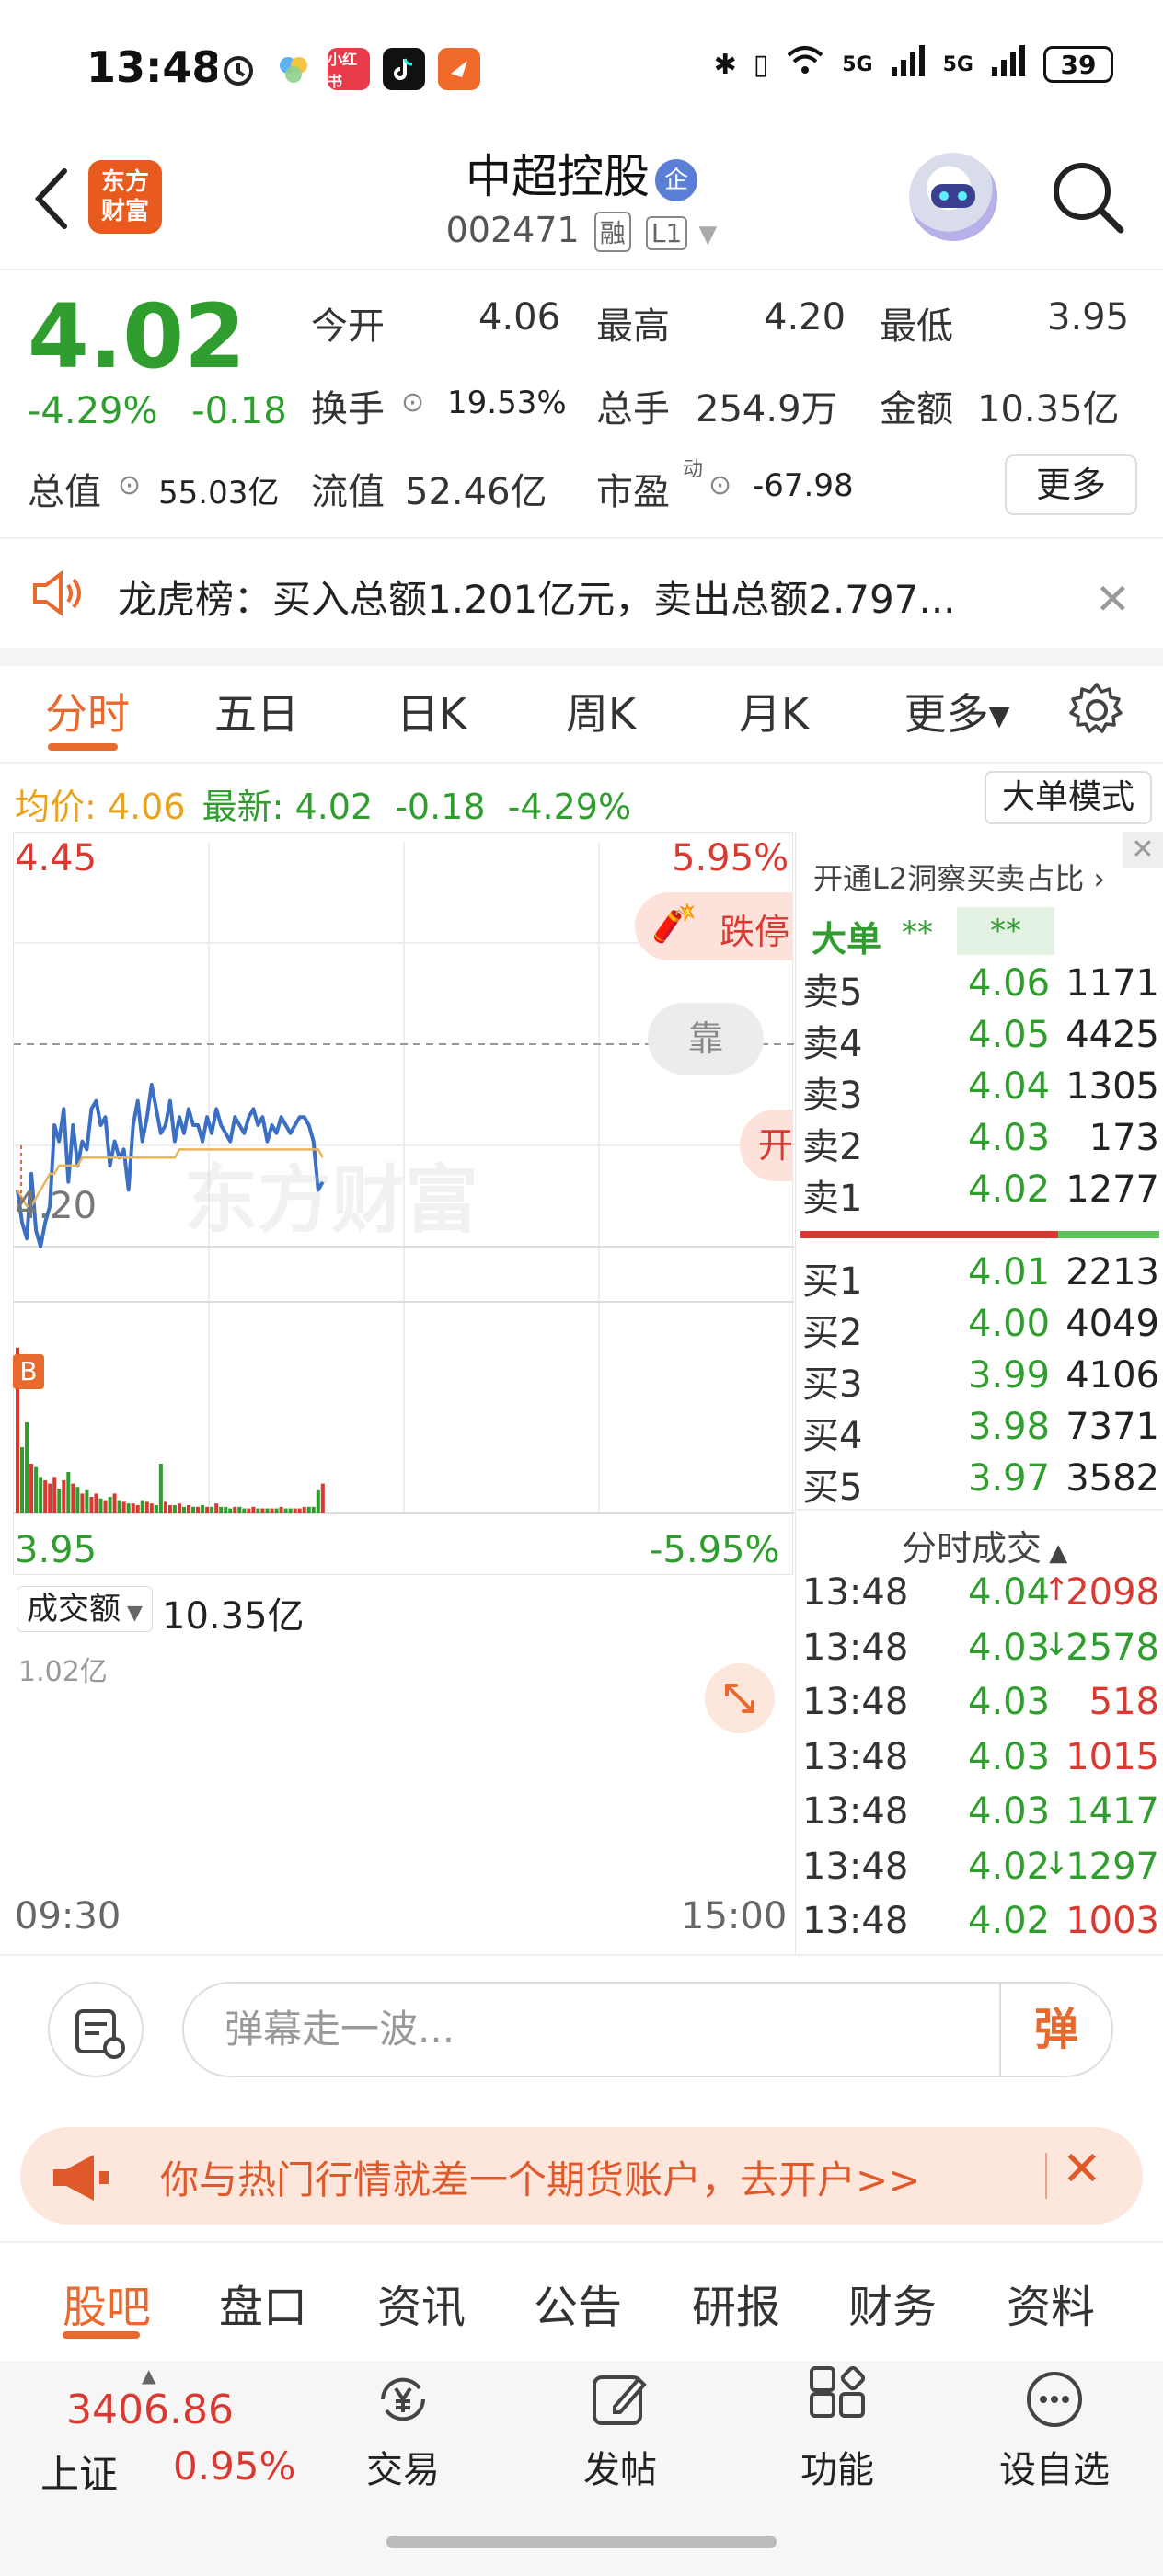  I want to click on nav-post: 发帖, so click(621, 2429).